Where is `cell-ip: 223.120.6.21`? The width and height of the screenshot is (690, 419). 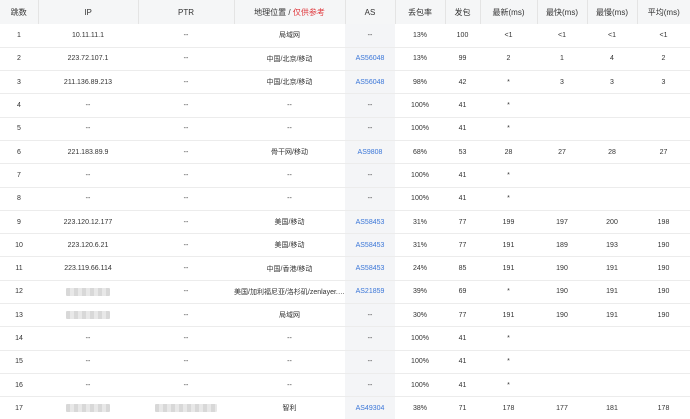
cell-ip: 223.120.6.21 is located at coordinates (88, 245).